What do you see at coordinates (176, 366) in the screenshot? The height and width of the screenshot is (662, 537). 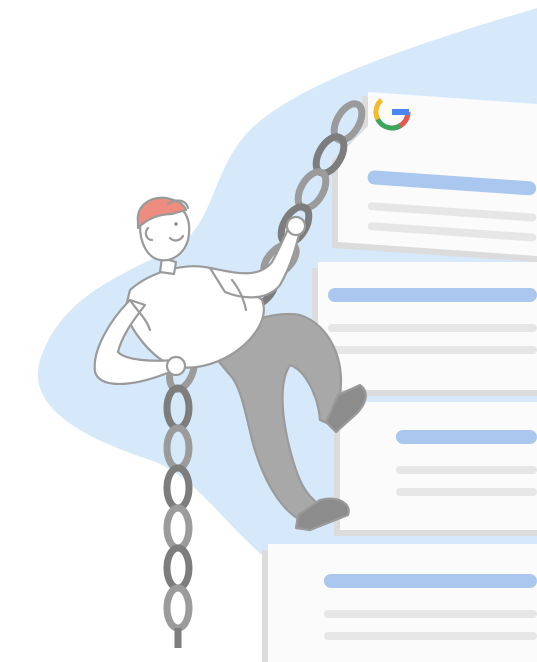 I see `climber-hand-left` at bounding box center [176, 366].